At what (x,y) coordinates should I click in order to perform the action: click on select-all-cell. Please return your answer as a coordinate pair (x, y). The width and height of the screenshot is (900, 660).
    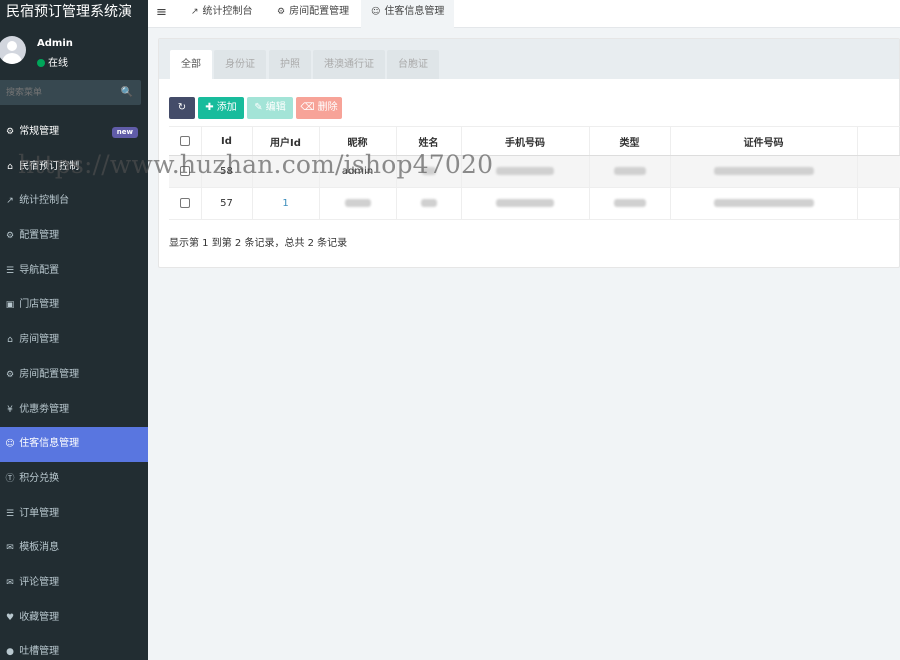
    Looking at the image, I should click on (185, 141).